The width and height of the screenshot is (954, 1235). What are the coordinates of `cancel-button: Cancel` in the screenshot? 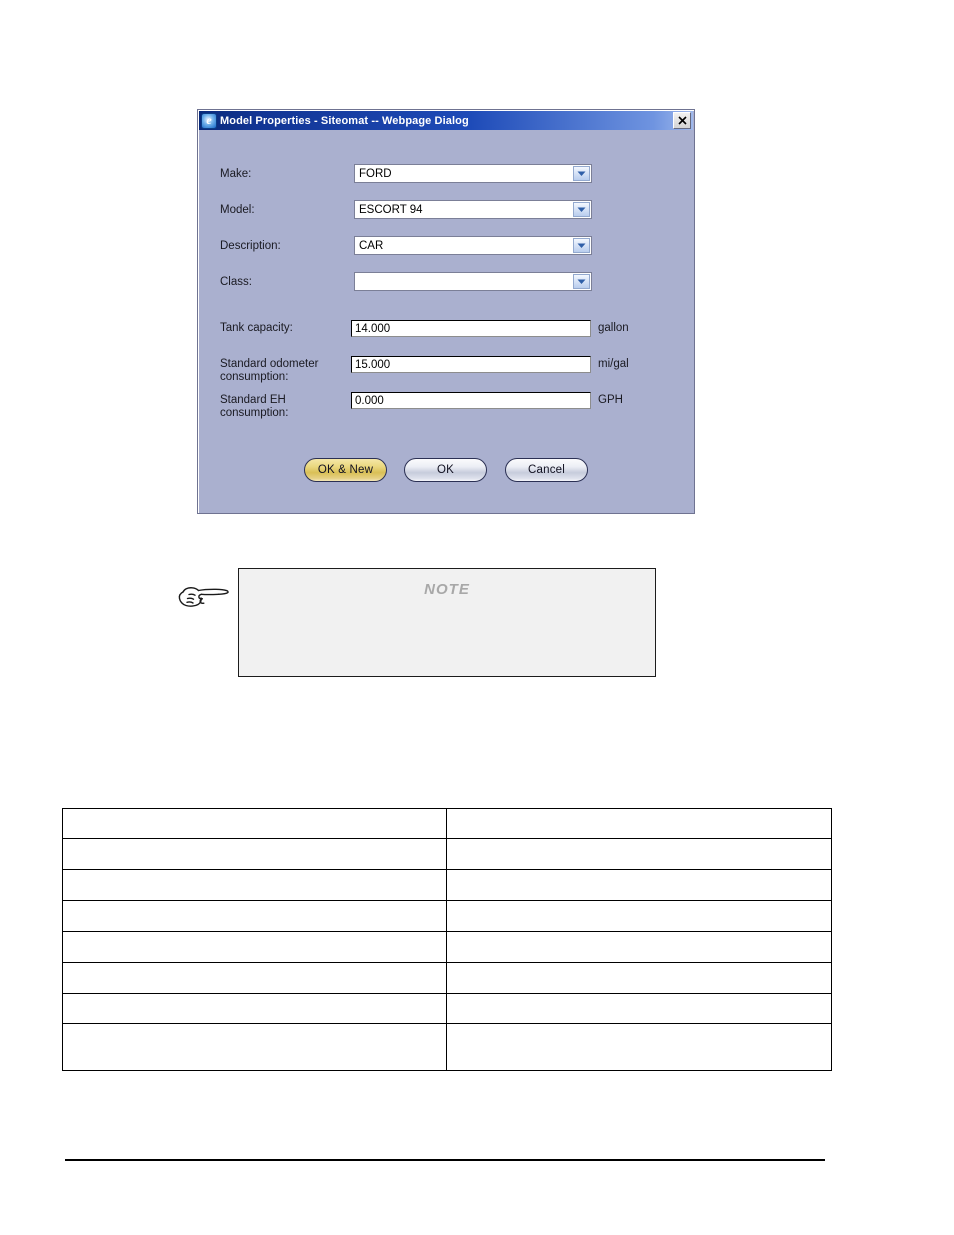 It's located at (546, 470).